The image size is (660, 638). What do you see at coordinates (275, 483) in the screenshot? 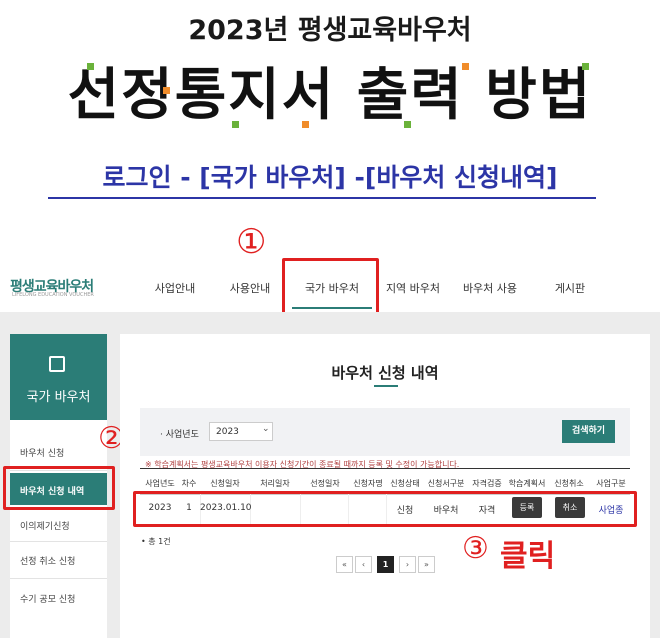
I see `col-header-process-date: 처리일자` at bounding box center [275, 483].